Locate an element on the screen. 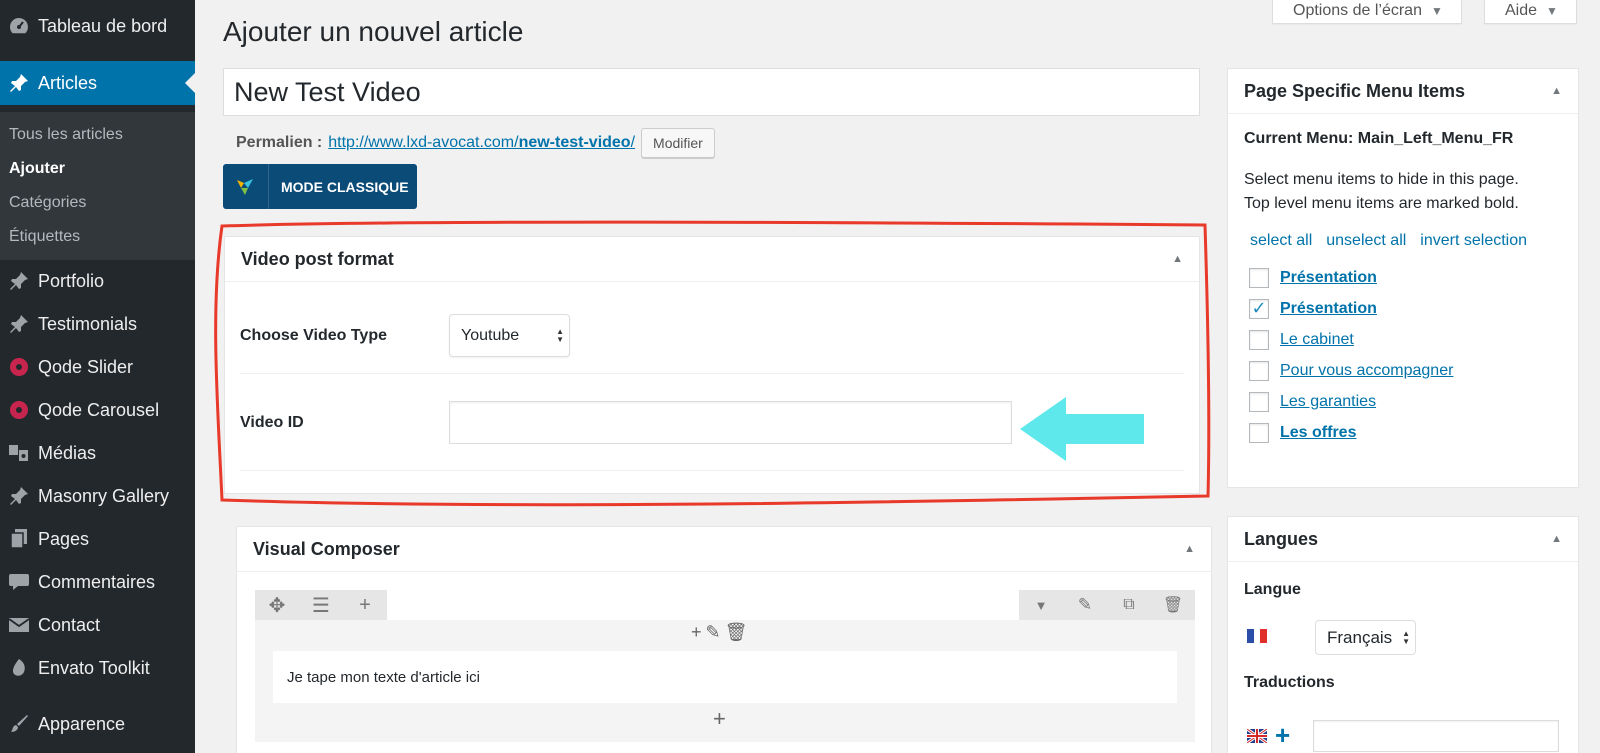  sidebar-item-testimonials: Testimonials is located at coordinates (97, 324).